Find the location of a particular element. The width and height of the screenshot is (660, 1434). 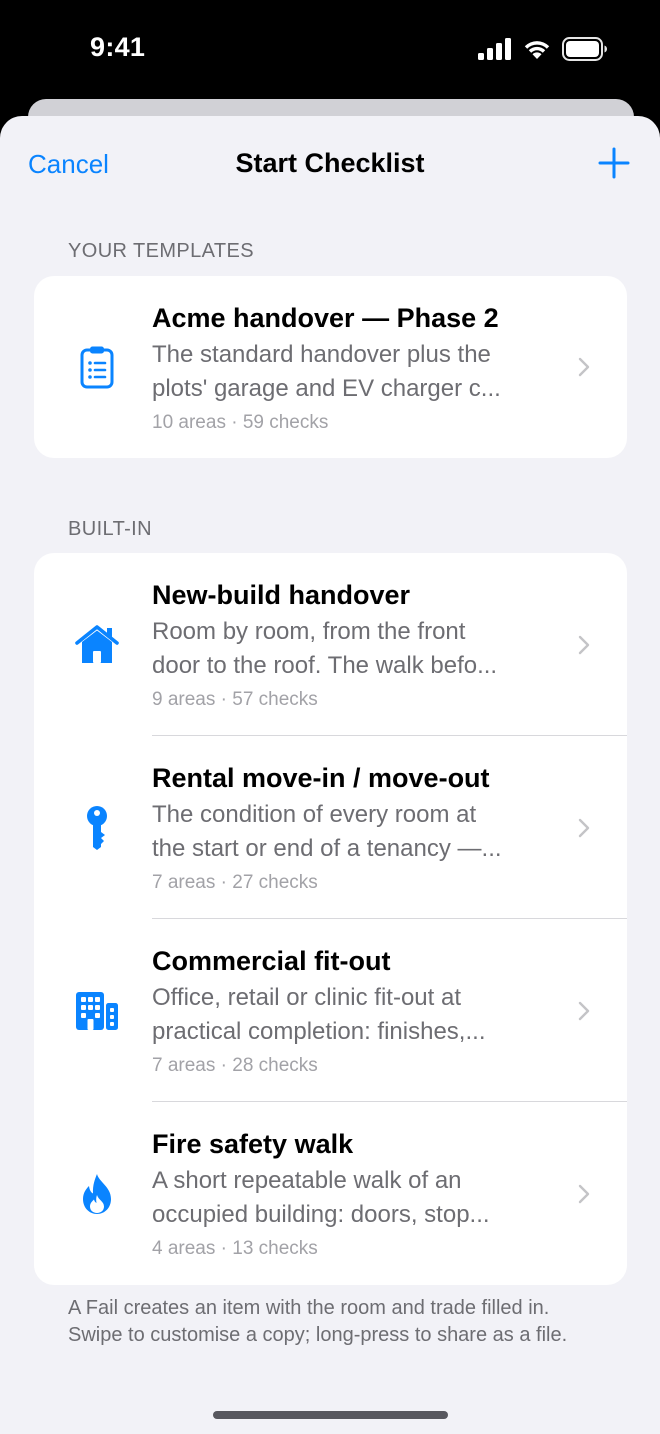

row-meta: 7 areas · 27 checks is located at coordinates (235, 882).